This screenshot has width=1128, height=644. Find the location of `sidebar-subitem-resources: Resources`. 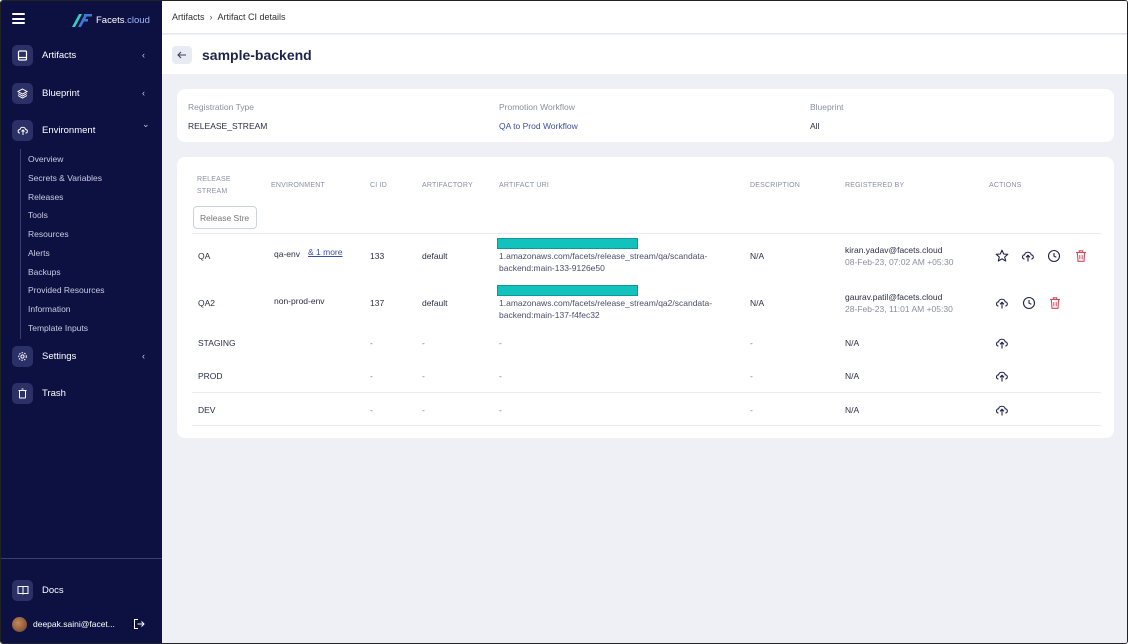

sidebar-subitem-resources: Resources is located at coordinates (48, 234).